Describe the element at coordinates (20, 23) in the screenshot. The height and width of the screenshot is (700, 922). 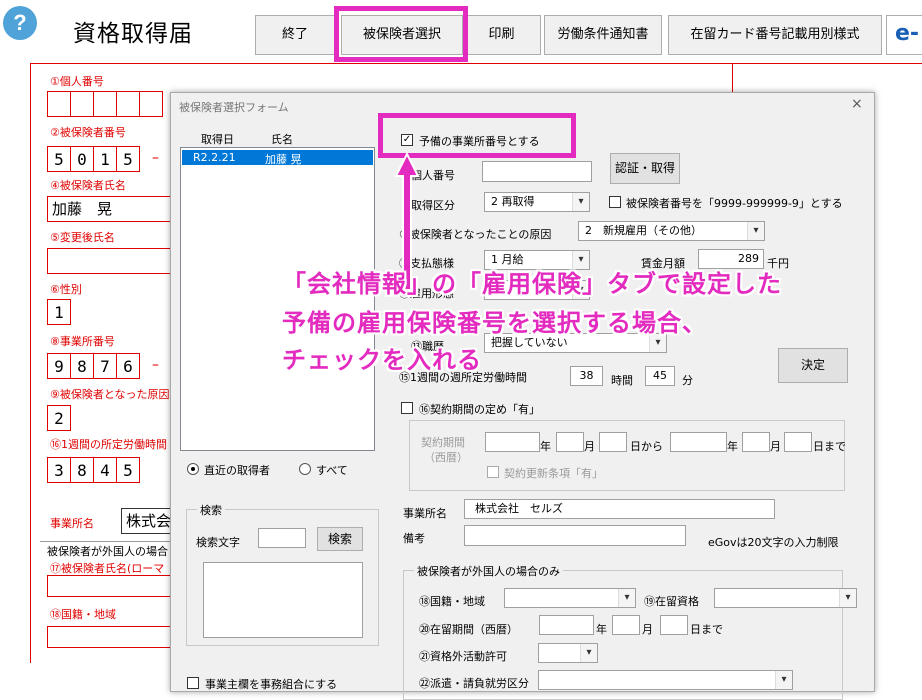
I see `help-icon: ?` at that location.